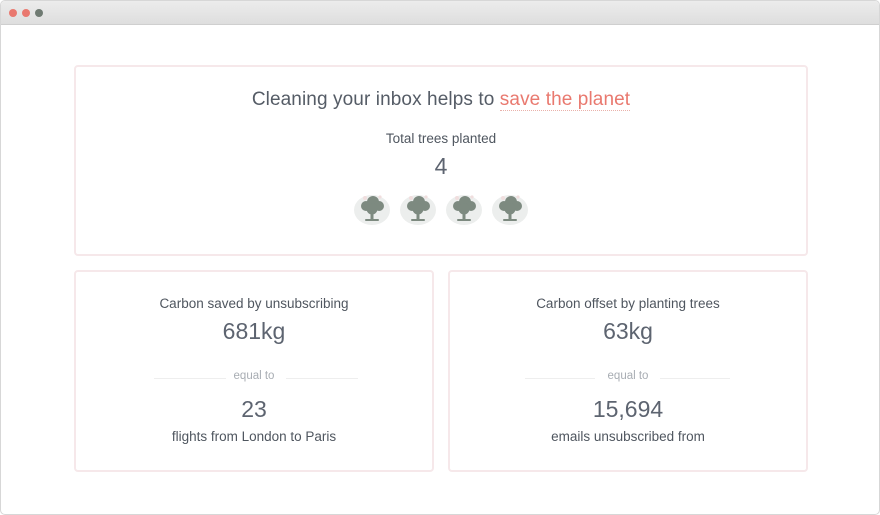  I want to click on window-titlebar, so click(440, 13).